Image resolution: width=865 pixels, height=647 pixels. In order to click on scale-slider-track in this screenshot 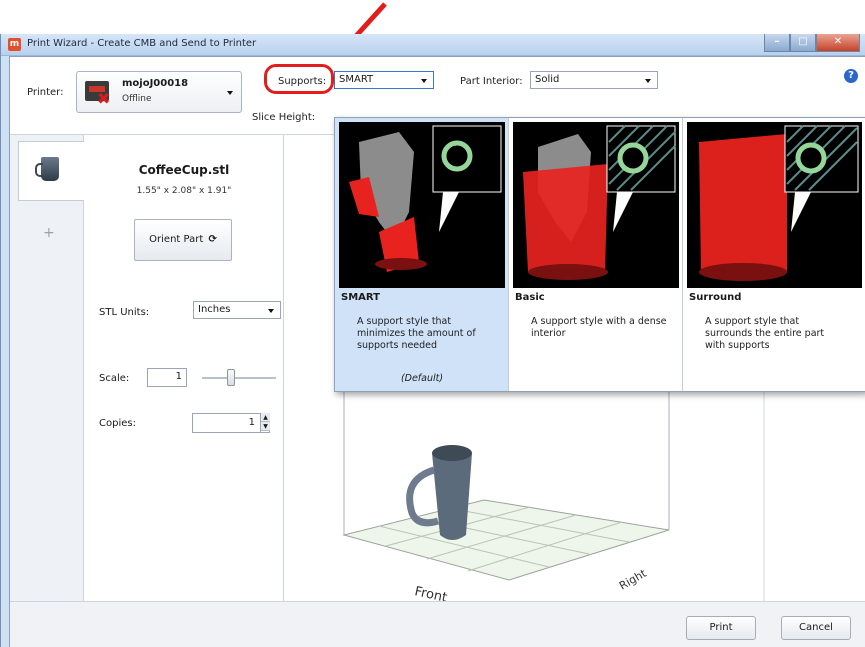, I will do `click(239, 378)`.